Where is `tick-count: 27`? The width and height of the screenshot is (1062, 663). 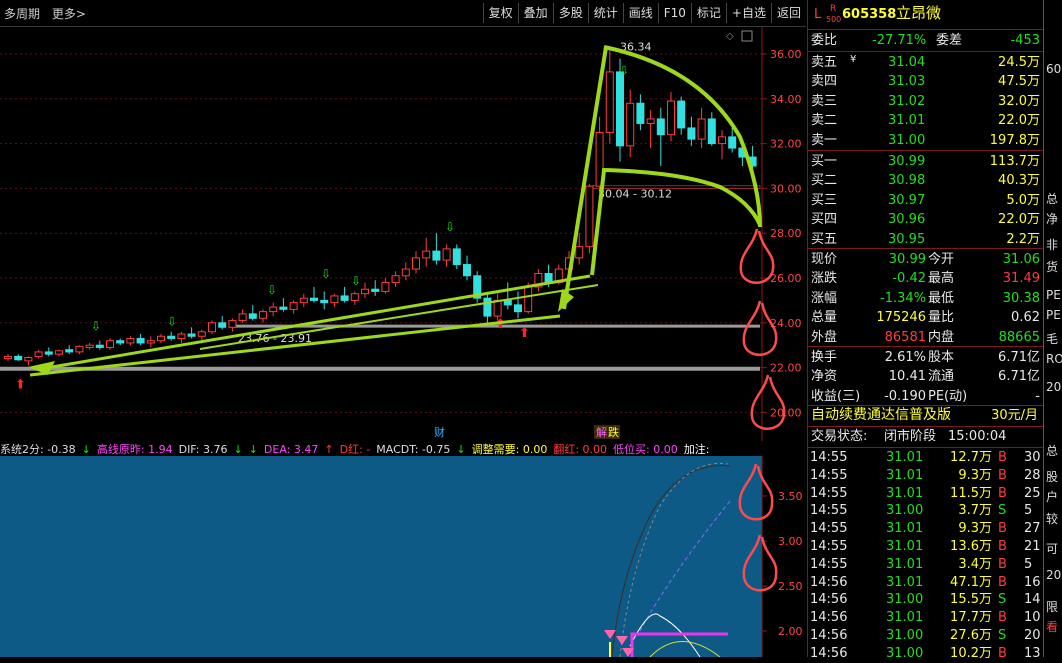
tick-count: 27 is located at coordinates (1032, 529).